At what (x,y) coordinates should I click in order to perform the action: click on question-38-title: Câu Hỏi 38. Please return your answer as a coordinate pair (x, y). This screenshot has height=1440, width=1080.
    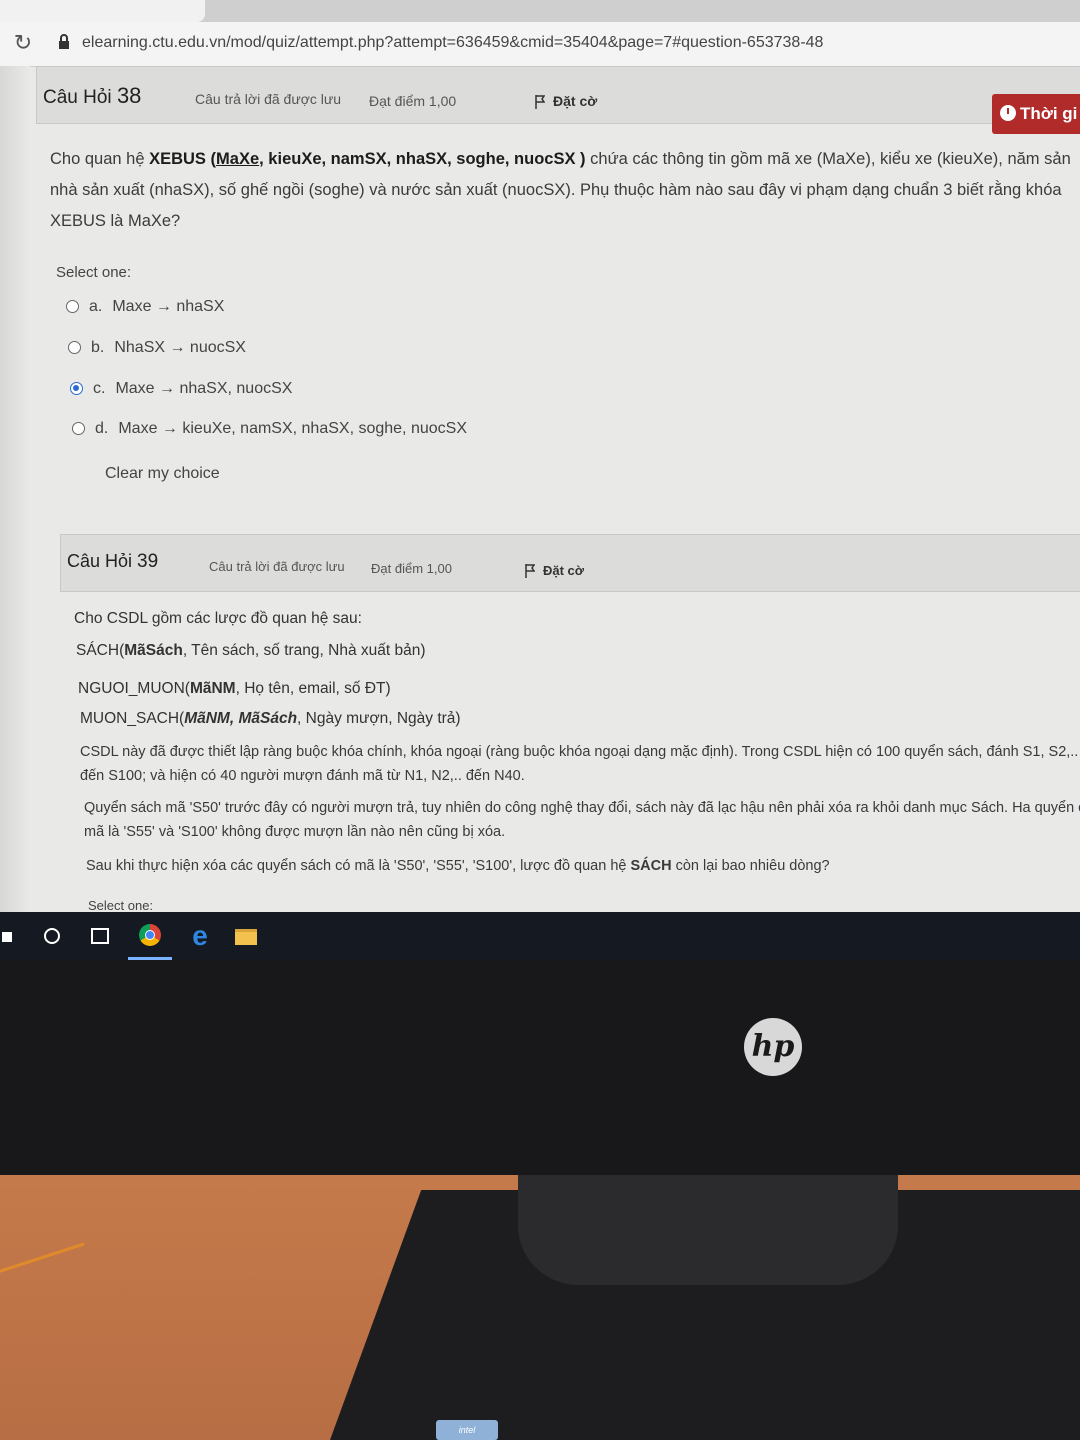
    Looking at the image, I should click on (92, 96).